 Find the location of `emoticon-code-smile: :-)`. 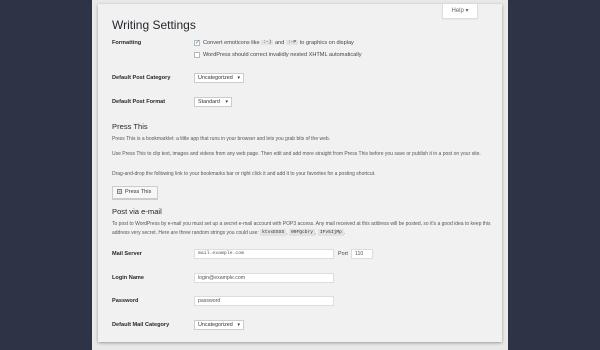

emoticon-code-smile: :-) is located at coordinates (267, 42).